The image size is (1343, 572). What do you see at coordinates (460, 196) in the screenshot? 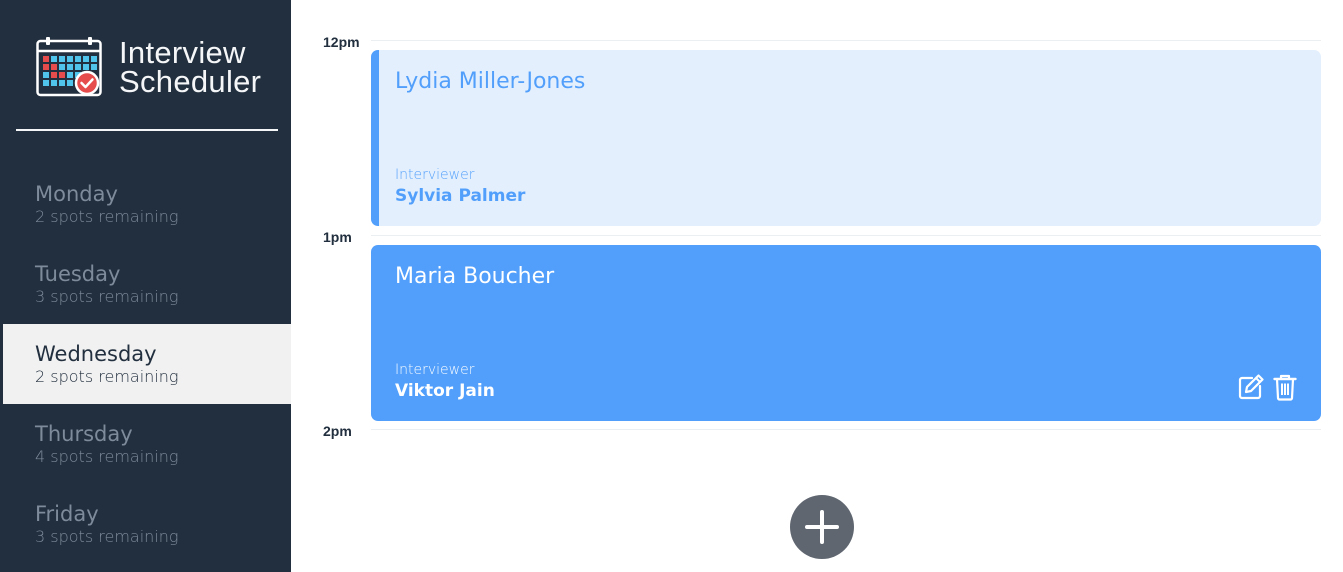
I see `interviewer-name: Sylvia Palmer` at bounding box center [460, 196].